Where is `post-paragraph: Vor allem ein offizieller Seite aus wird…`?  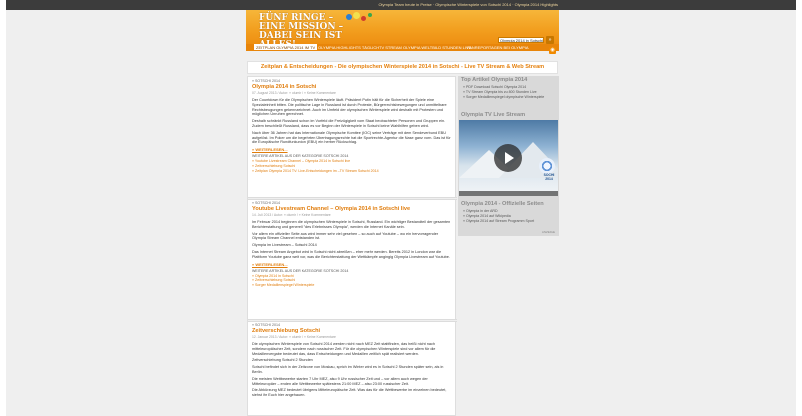
post-paragraph: Vor allem ein offizieller Seite aus wird… is located at coordinates (345, 236).